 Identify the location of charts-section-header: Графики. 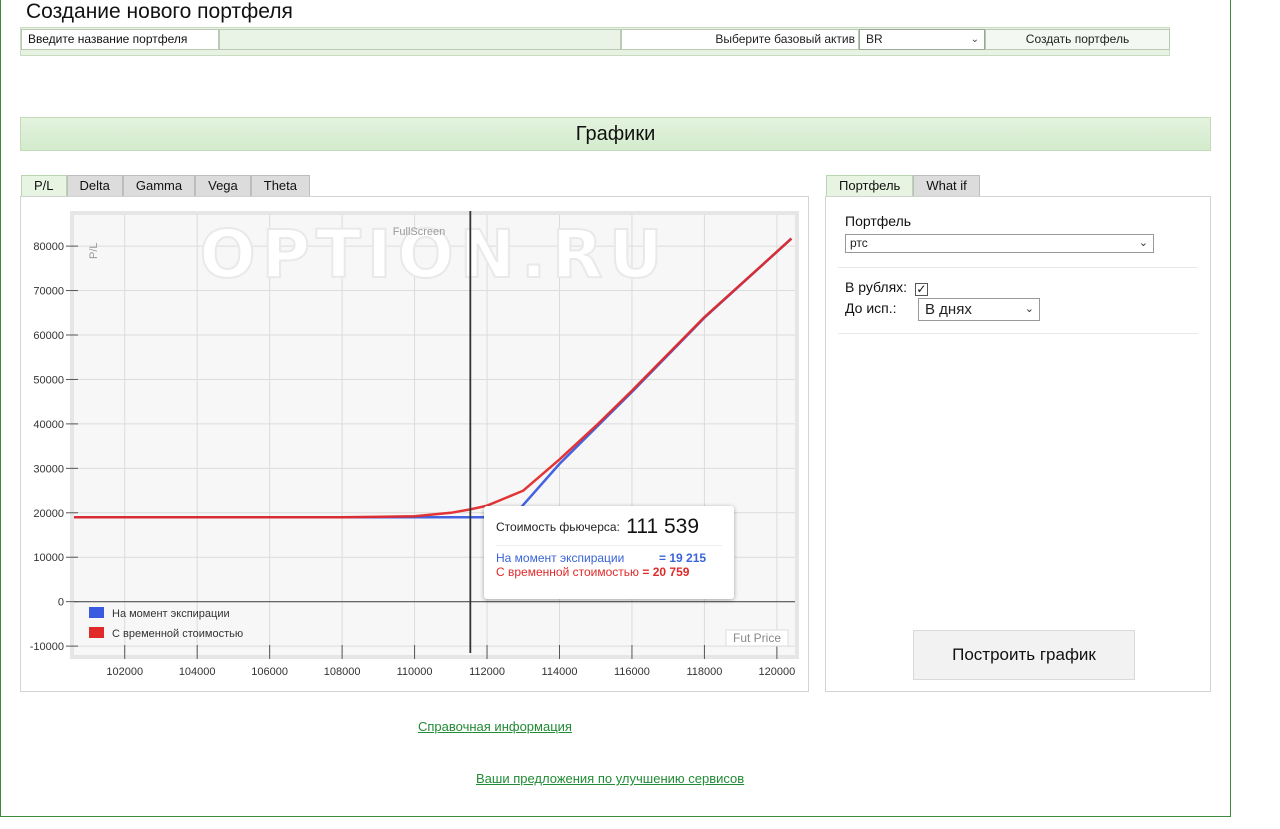
(615, 134).